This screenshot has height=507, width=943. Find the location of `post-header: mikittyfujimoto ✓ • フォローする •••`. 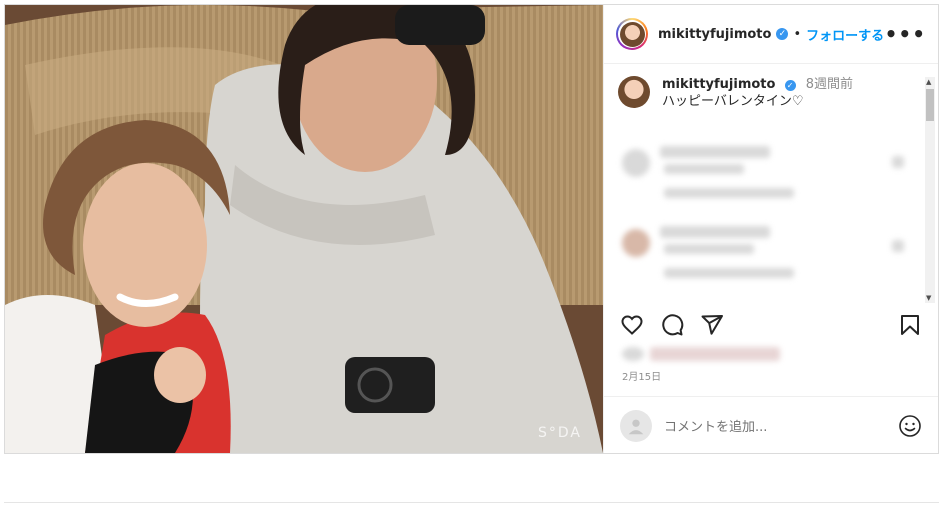

post-header: mikittyfujimoto ✓ • フォローする ••• is located at coordinates (771, 34).